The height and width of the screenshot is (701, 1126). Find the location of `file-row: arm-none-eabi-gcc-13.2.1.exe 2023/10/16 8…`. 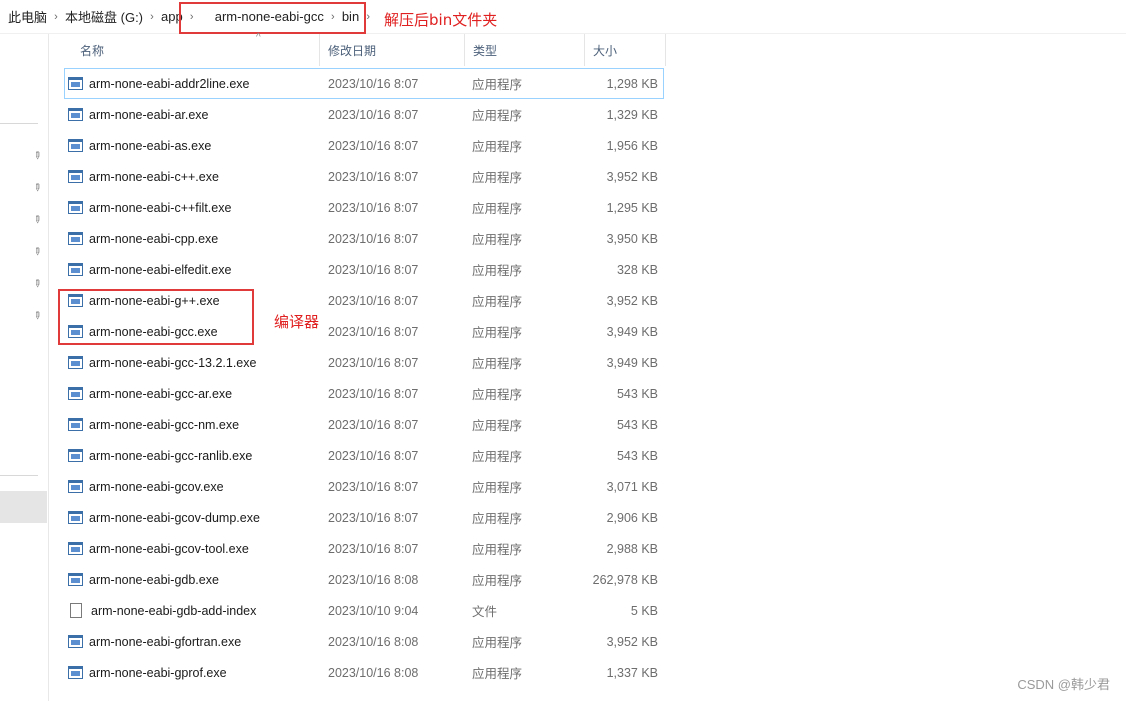

file-row: arm-none-eabi-gcc-13.2.1.exe 2023/10/16 8… is located at coordinates (364, 362).